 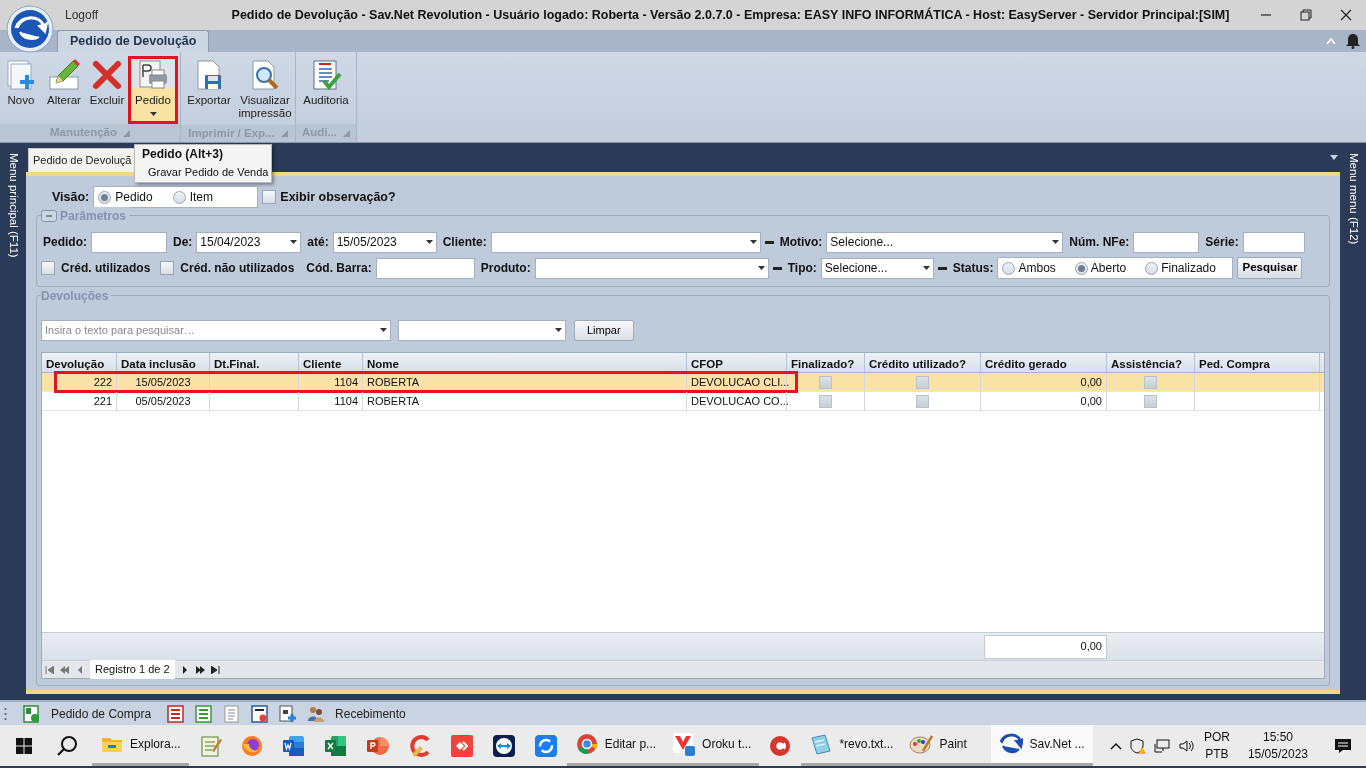 What do you see at coordinates (64, 669) in the screenshot?
I see `rewind-icon` at bounding box center [64, 669].